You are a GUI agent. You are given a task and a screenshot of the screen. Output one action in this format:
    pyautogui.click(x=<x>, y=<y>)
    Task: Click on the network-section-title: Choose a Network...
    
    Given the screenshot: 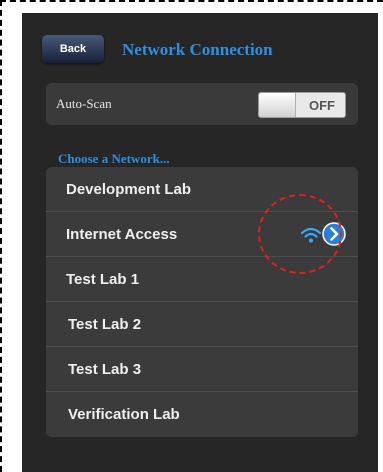 What is the action you would take?
    pyautogui.click(x=114, y=158)
    